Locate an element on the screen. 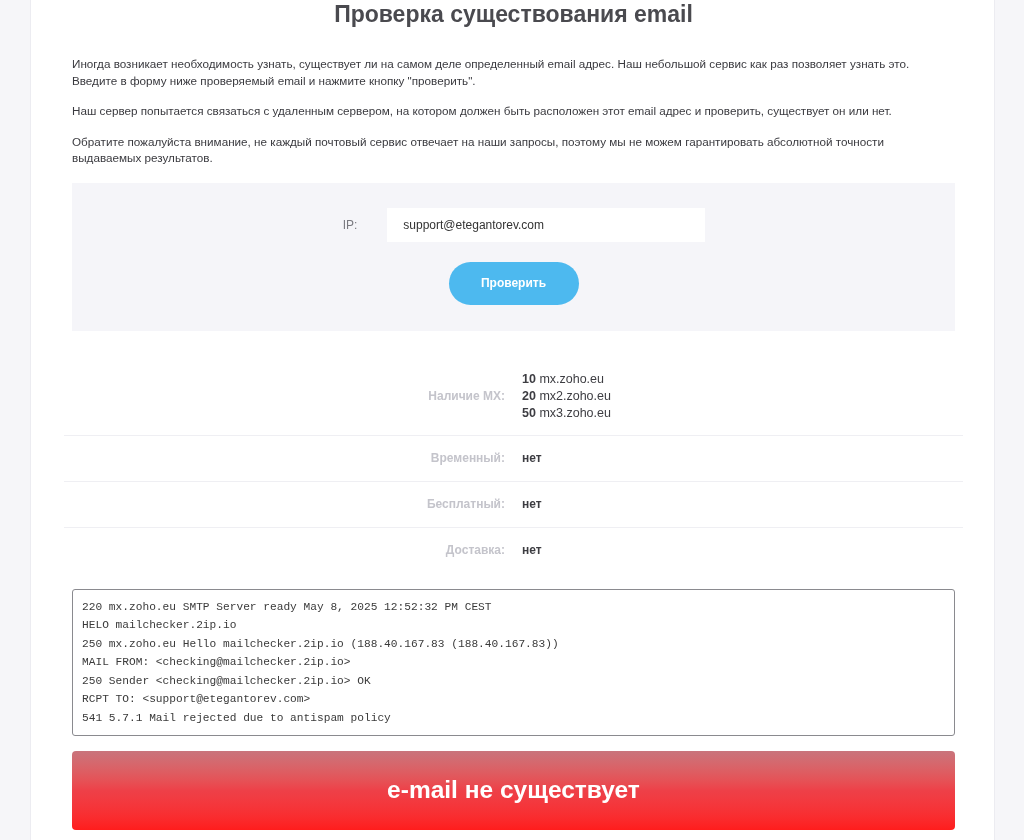  result-message: e-mail не существует is located at coordinates (513, 789).